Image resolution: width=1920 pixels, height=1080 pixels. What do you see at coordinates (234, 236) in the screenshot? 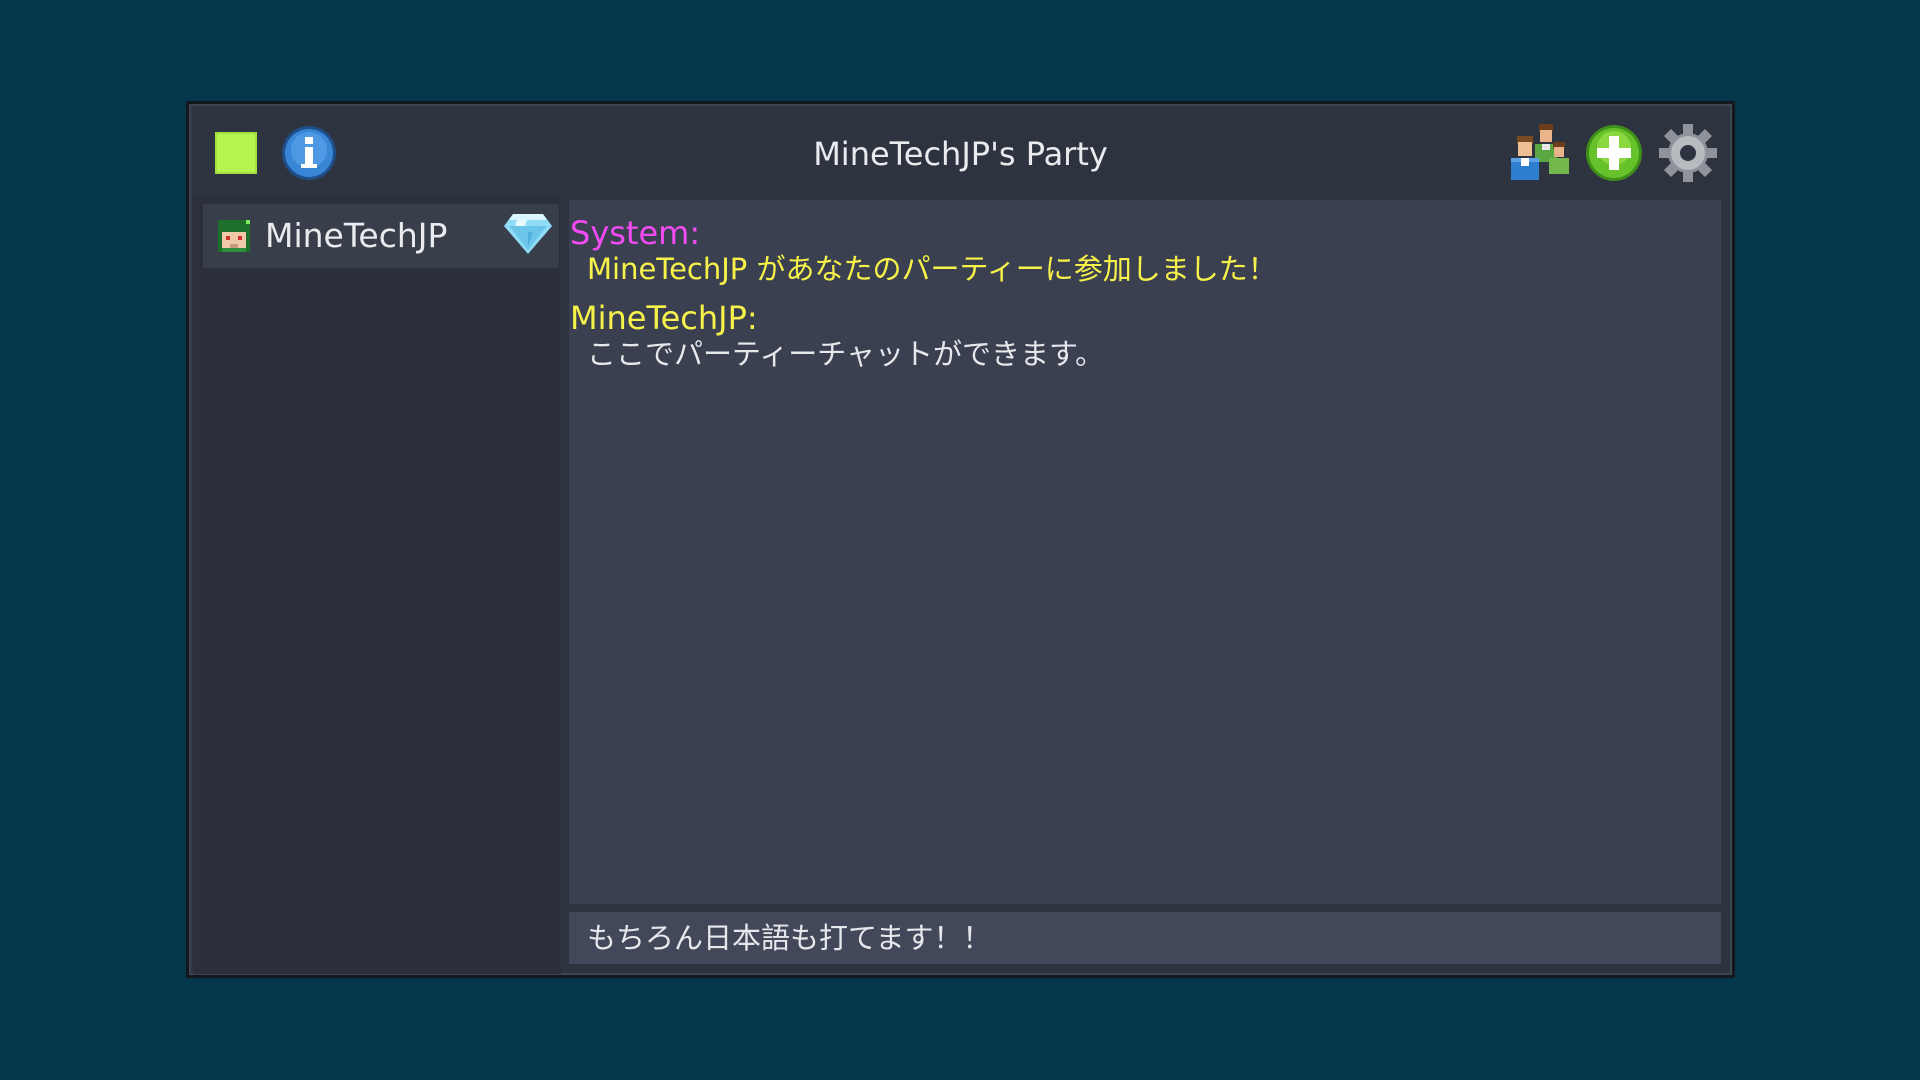
I see `player-head-avatar` at bounding box center [234, 236].